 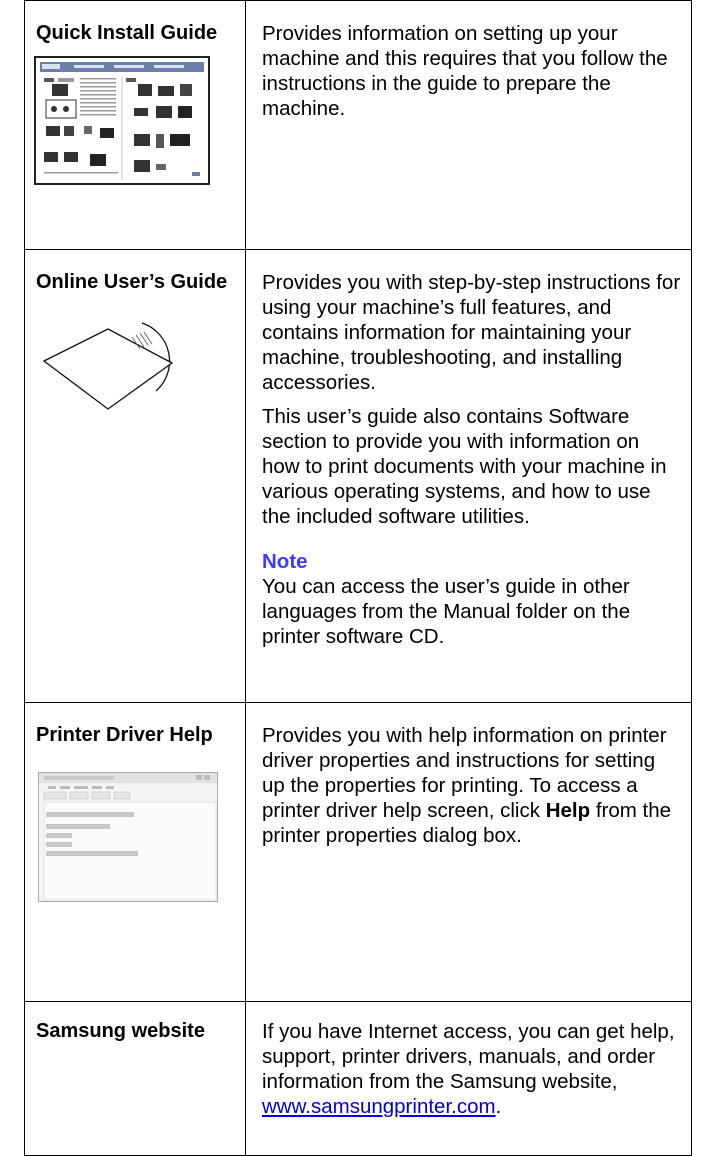 I want to click on note-heading: Note, so click(x=285, y=561).